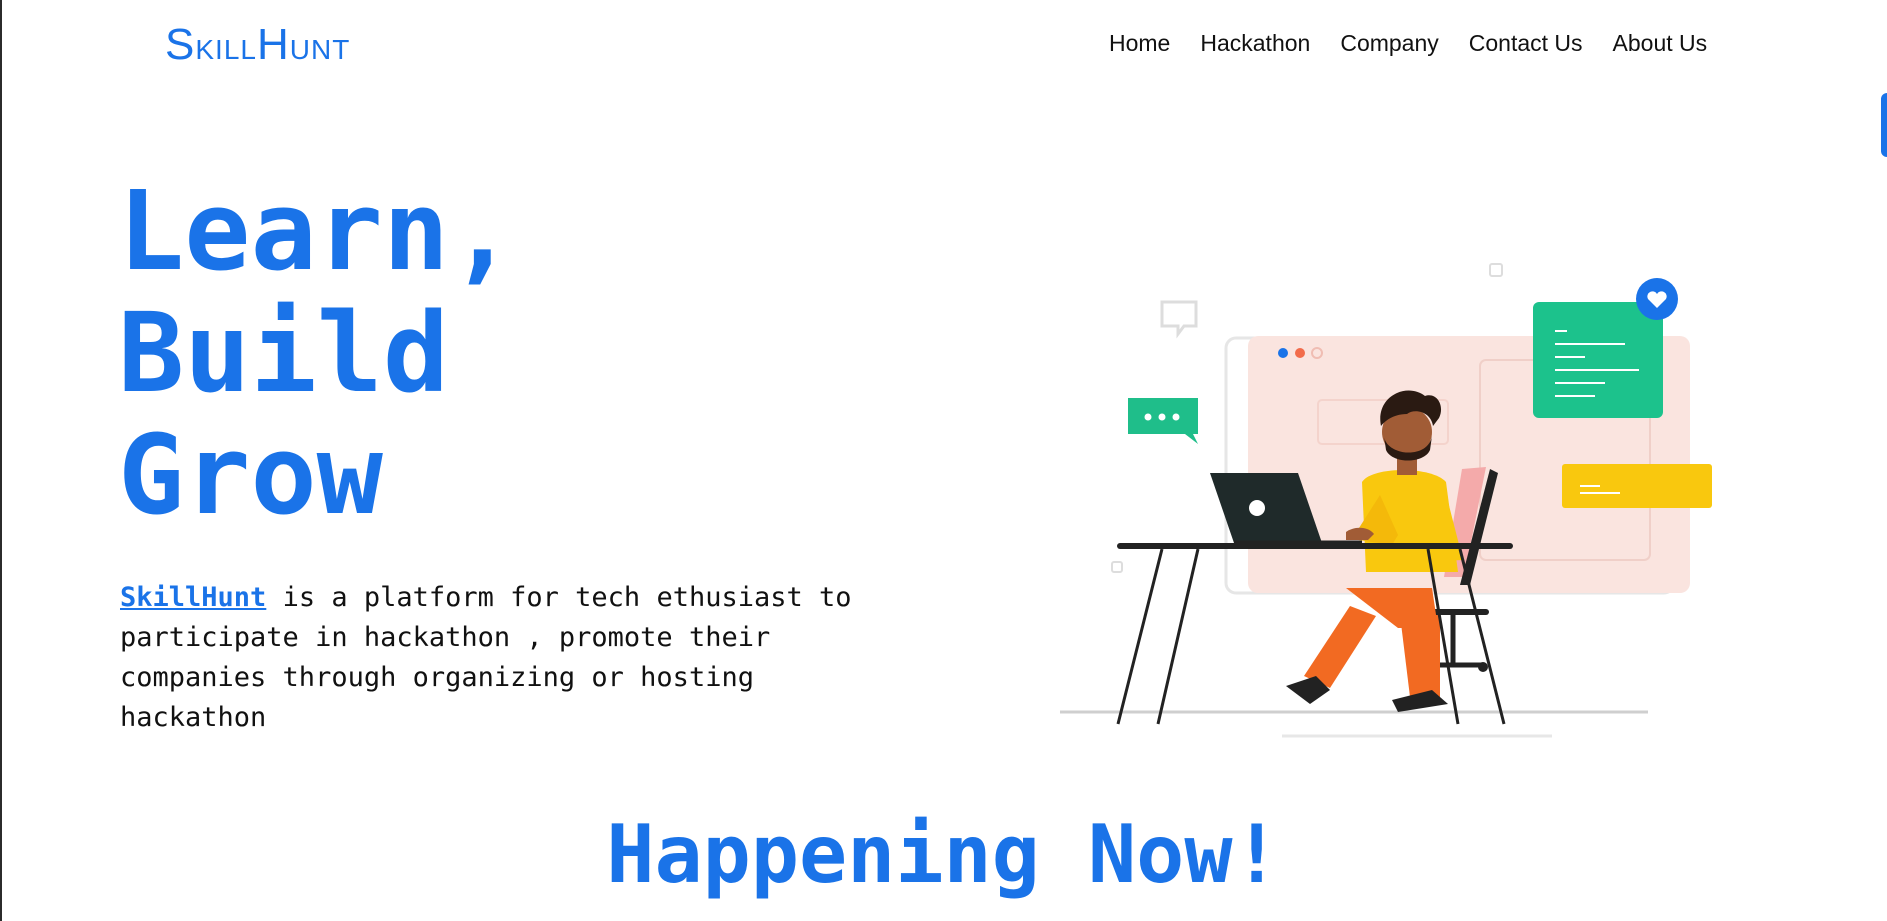 The image size is (1887, 921). I want to click on nav-link-contact-us: Contact Us, so click(1526, 43).